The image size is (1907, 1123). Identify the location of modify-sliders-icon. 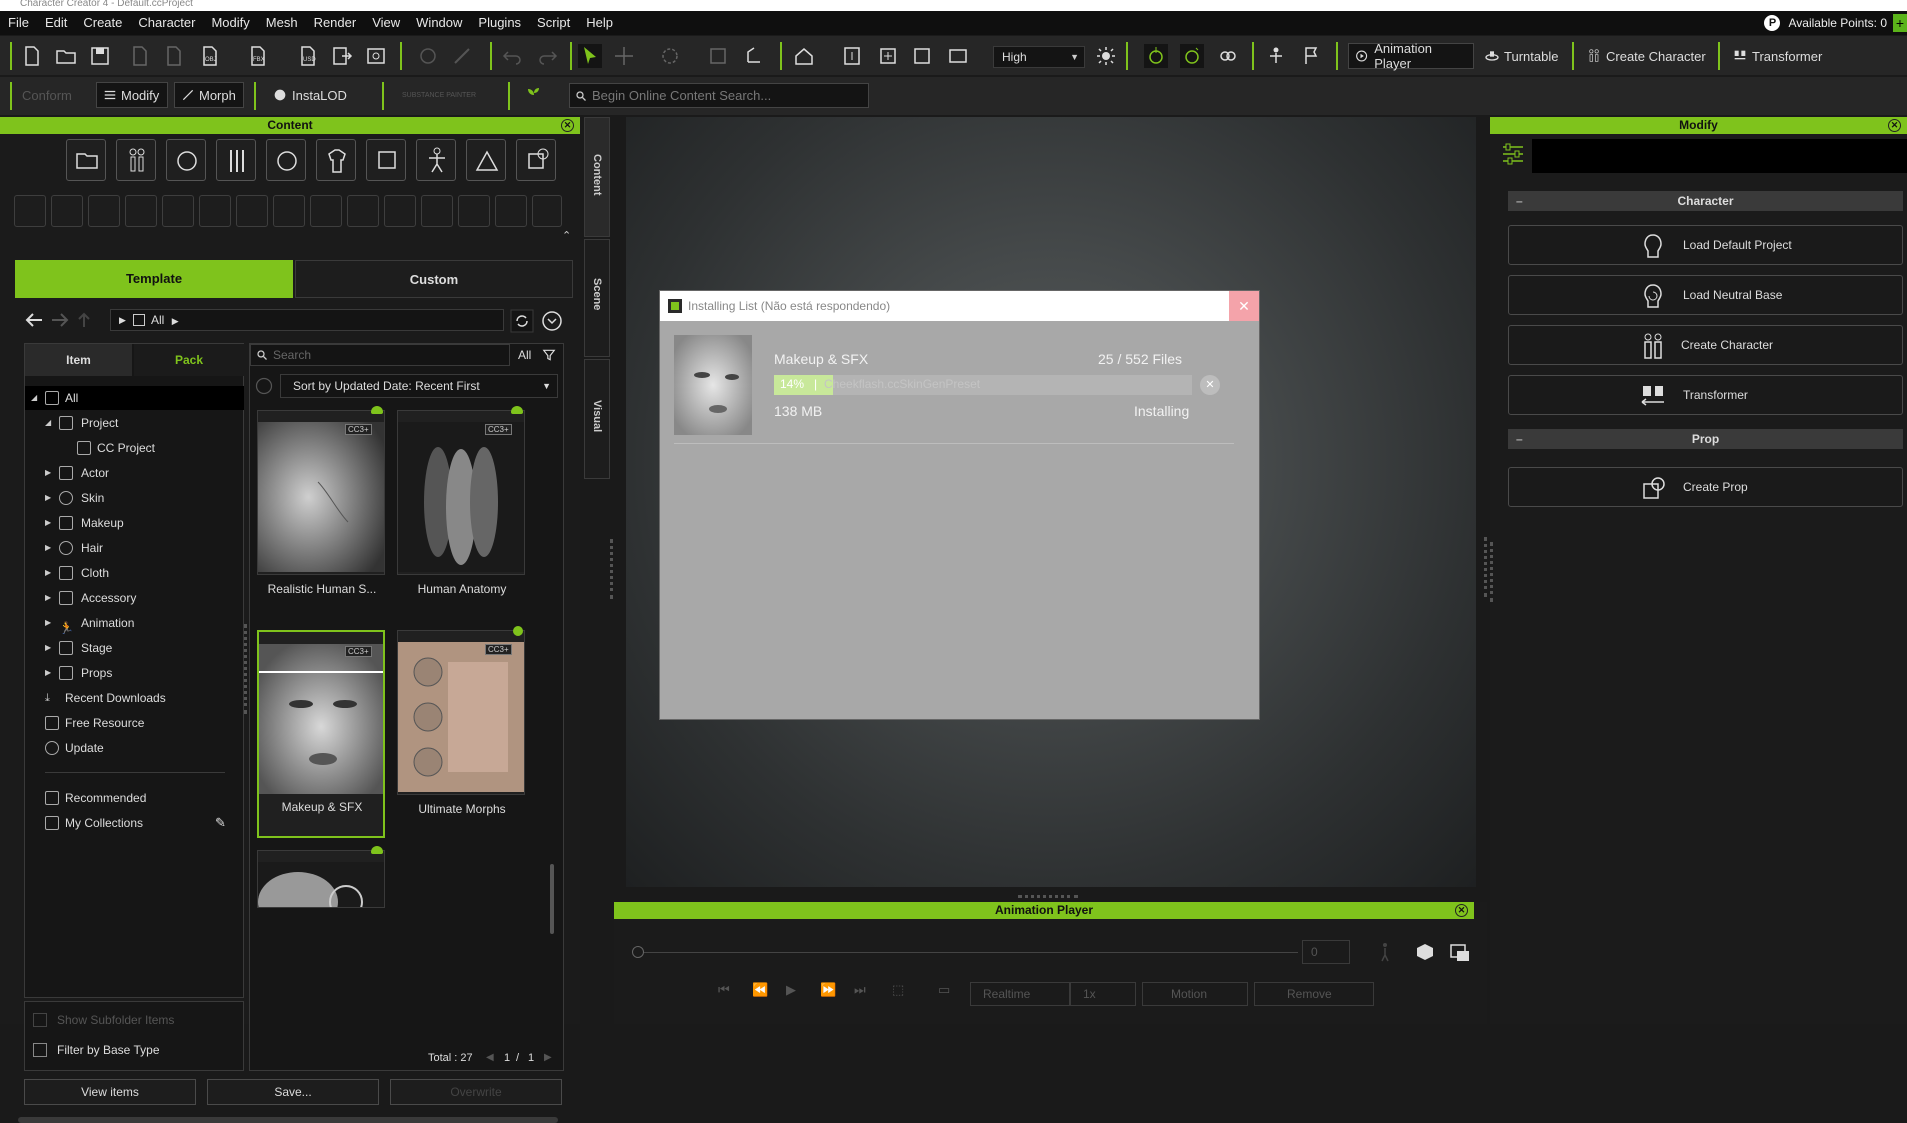
(1513, 154).